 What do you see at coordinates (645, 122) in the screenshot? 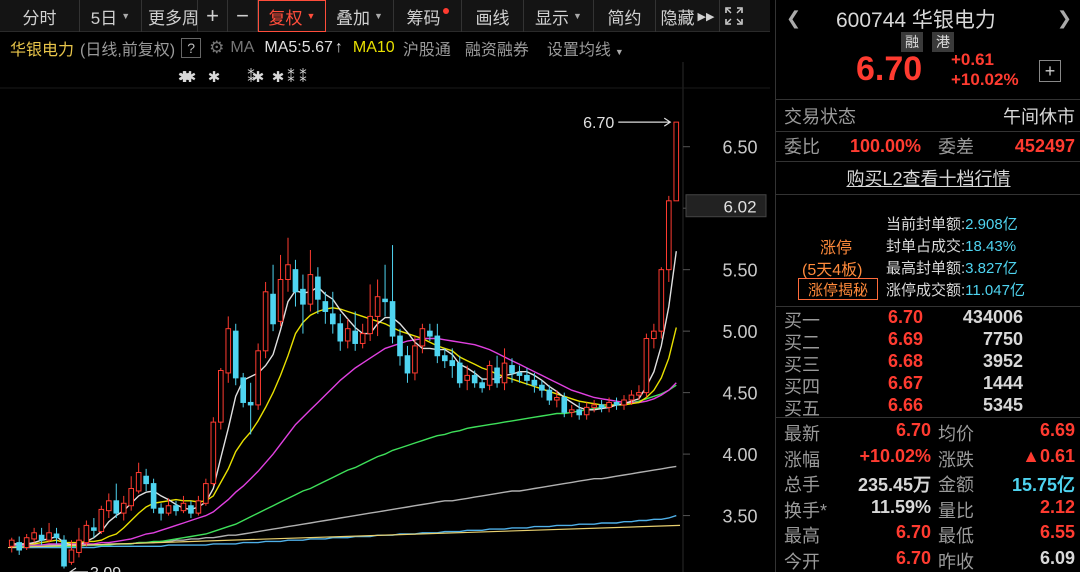
I see `max-price-arrow` at bounding box center [645, 122].